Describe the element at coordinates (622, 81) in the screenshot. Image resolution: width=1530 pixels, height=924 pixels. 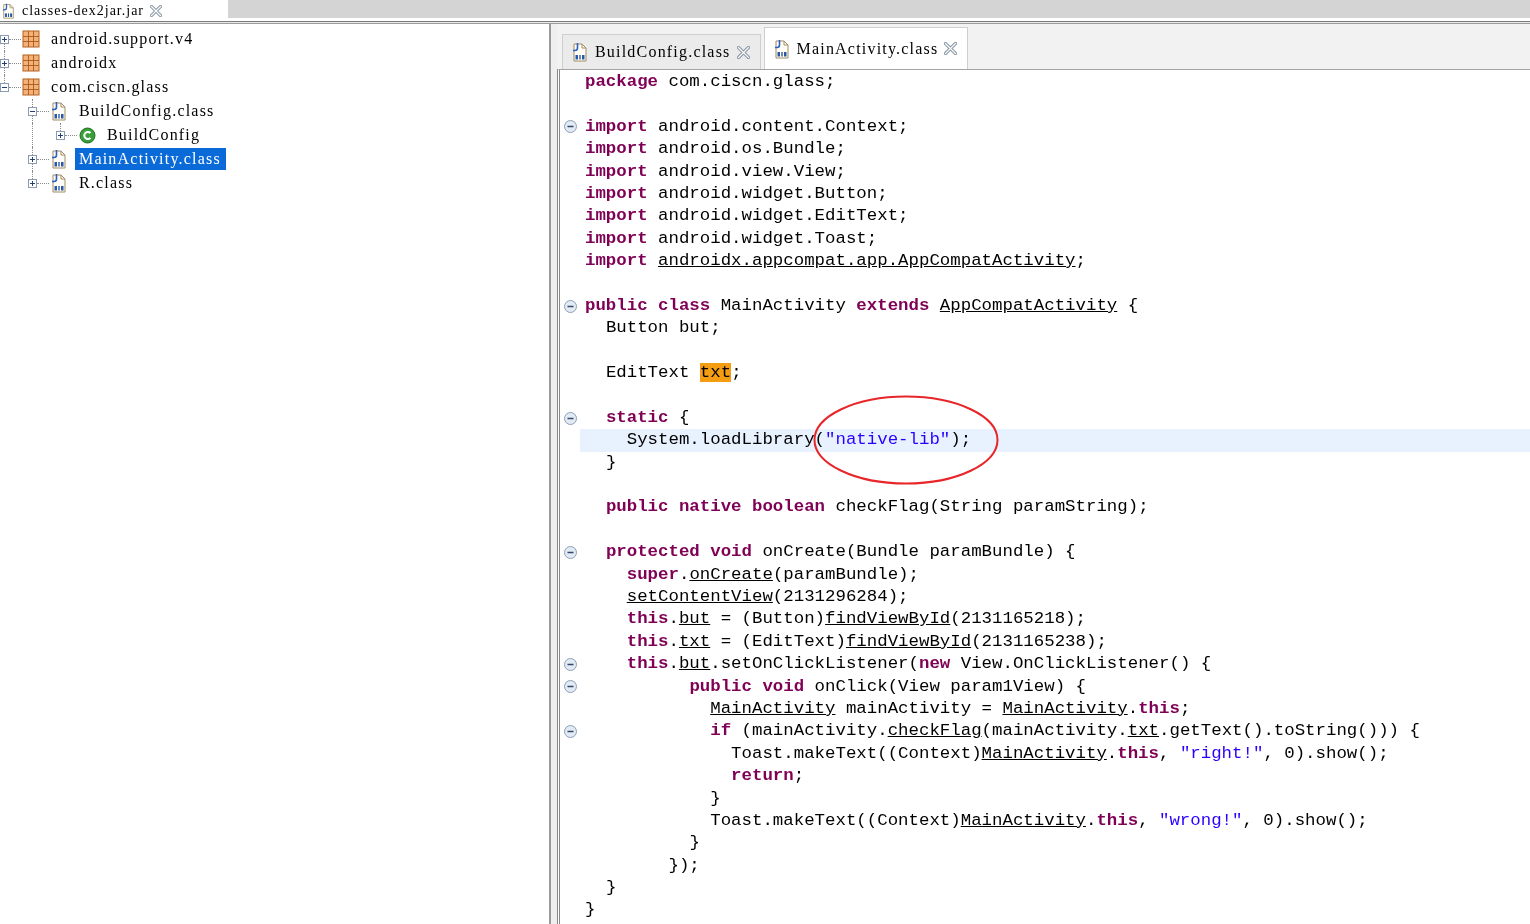
I see `code-keyword: package` at that location.